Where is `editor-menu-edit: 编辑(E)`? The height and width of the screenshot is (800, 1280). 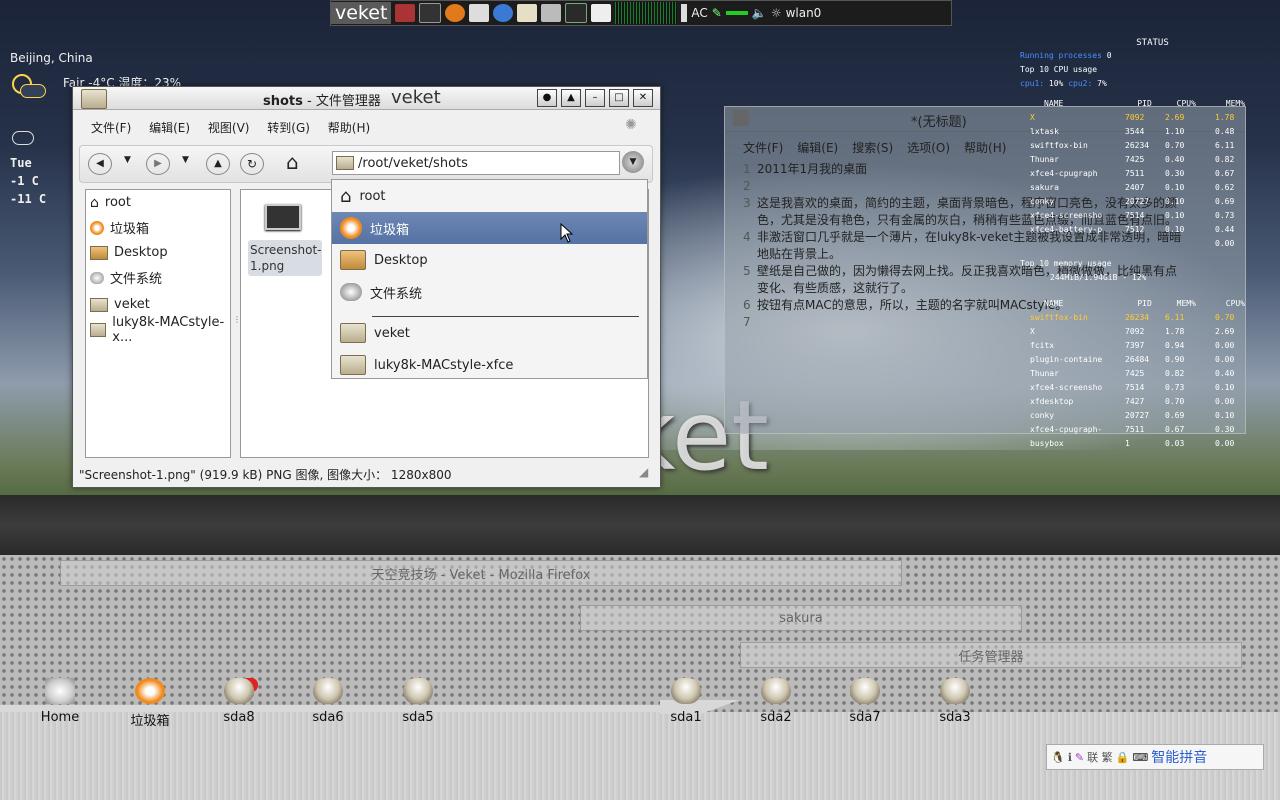
editor-menu-edit: 编辑(E) is located at coordinates (817, 147).